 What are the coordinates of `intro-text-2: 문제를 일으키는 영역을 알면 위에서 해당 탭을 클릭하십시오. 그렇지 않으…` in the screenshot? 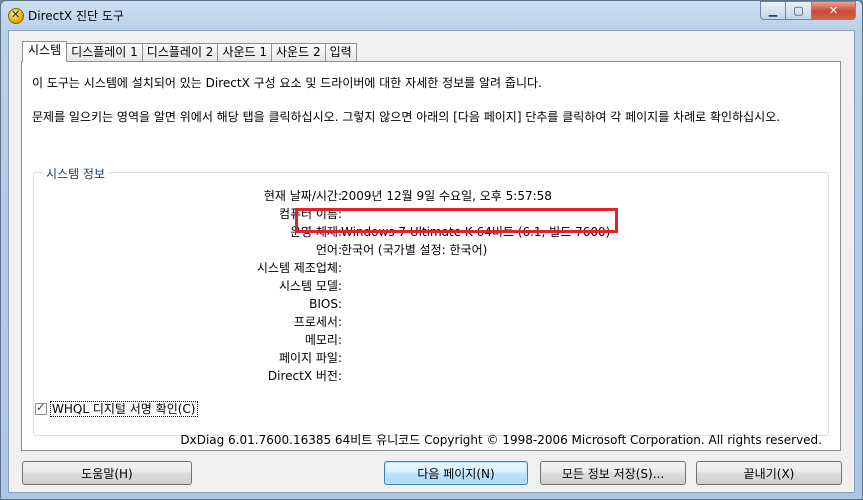 It's located at (406, 117).